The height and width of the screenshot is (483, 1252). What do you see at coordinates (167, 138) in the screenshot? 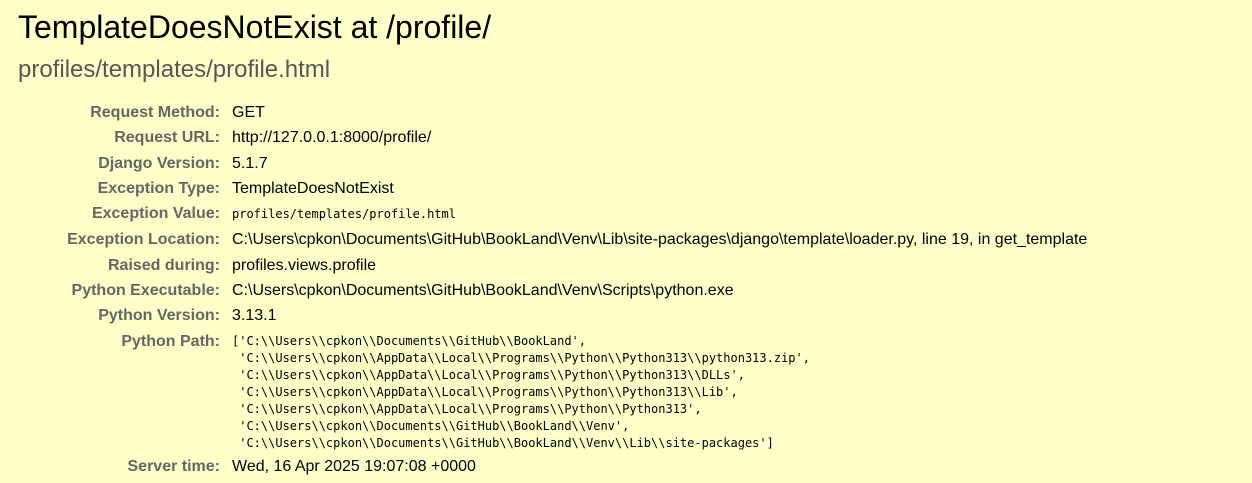
I see `request-url-label: Request URL:` at bounding box center [167, 138].